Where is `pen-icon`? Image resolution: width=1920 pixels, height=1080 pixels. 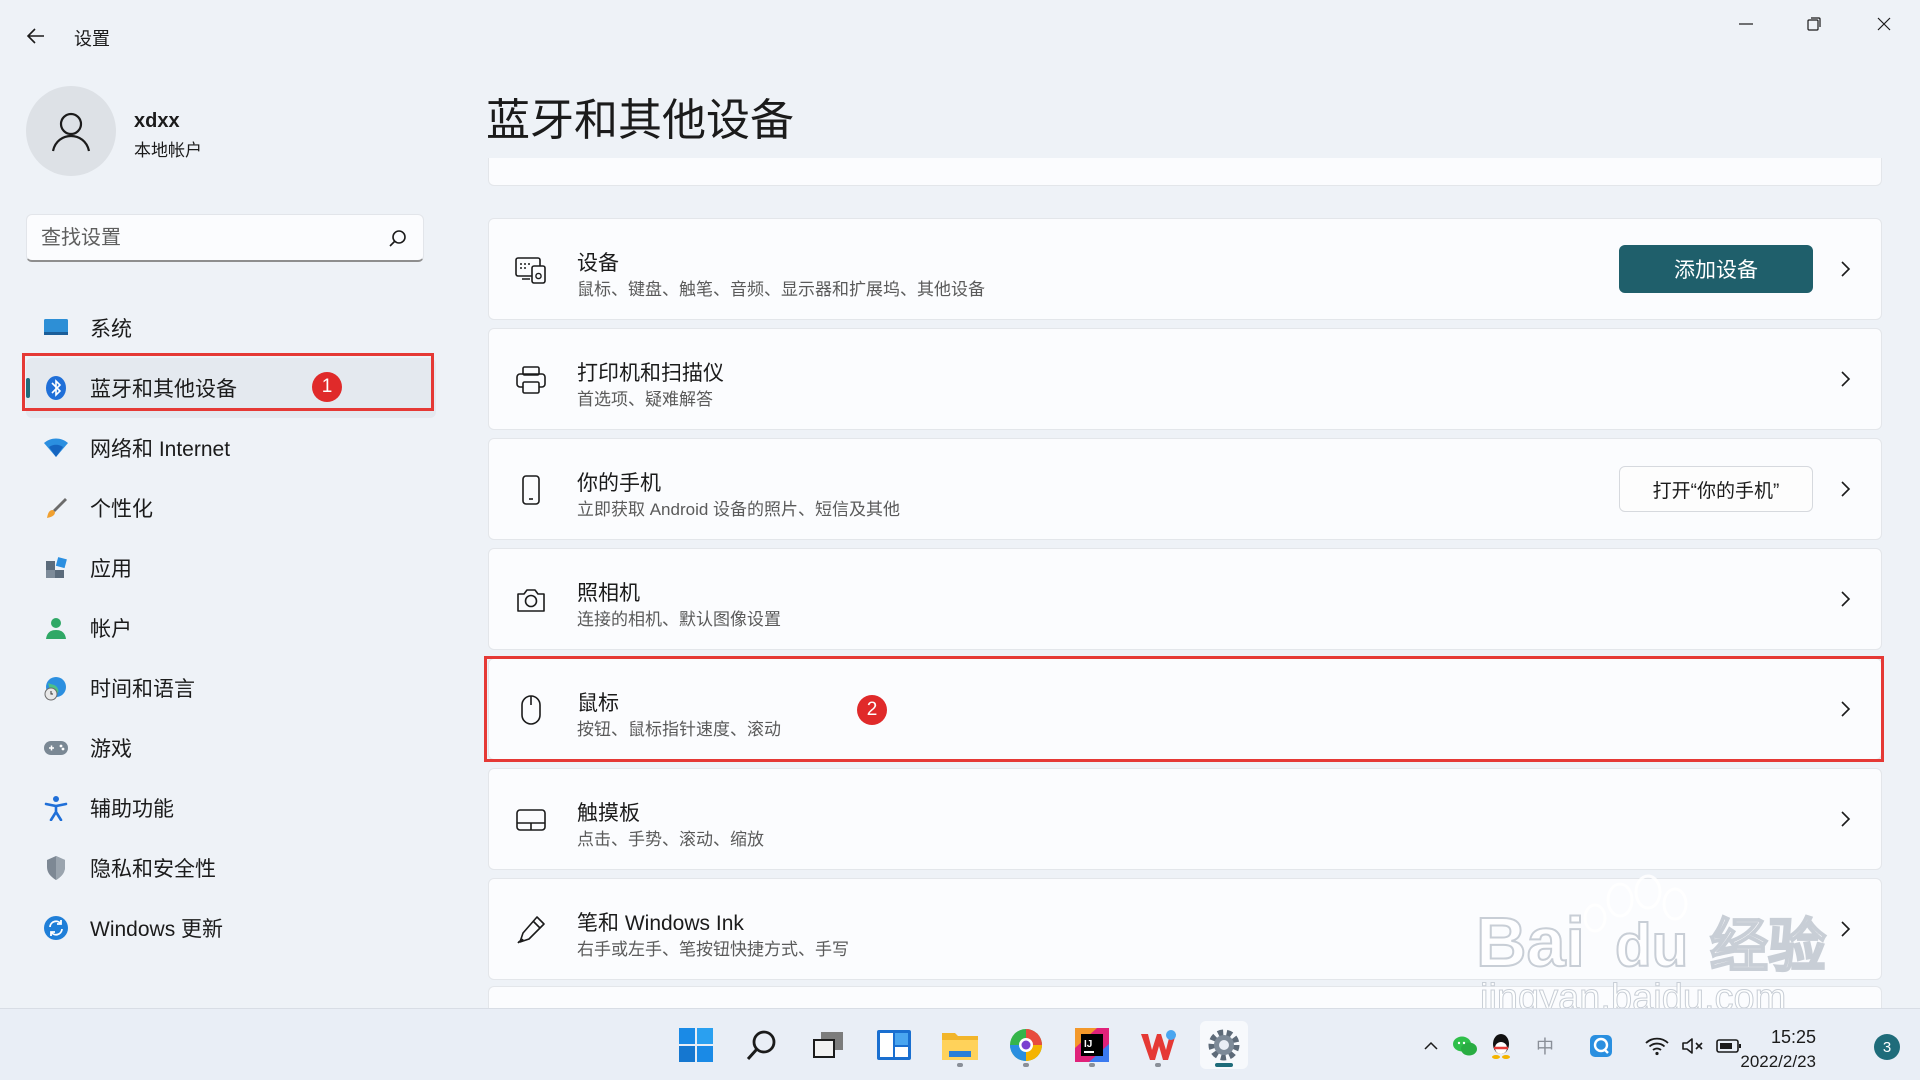
pen-icon is located at coordinates (531, 930).